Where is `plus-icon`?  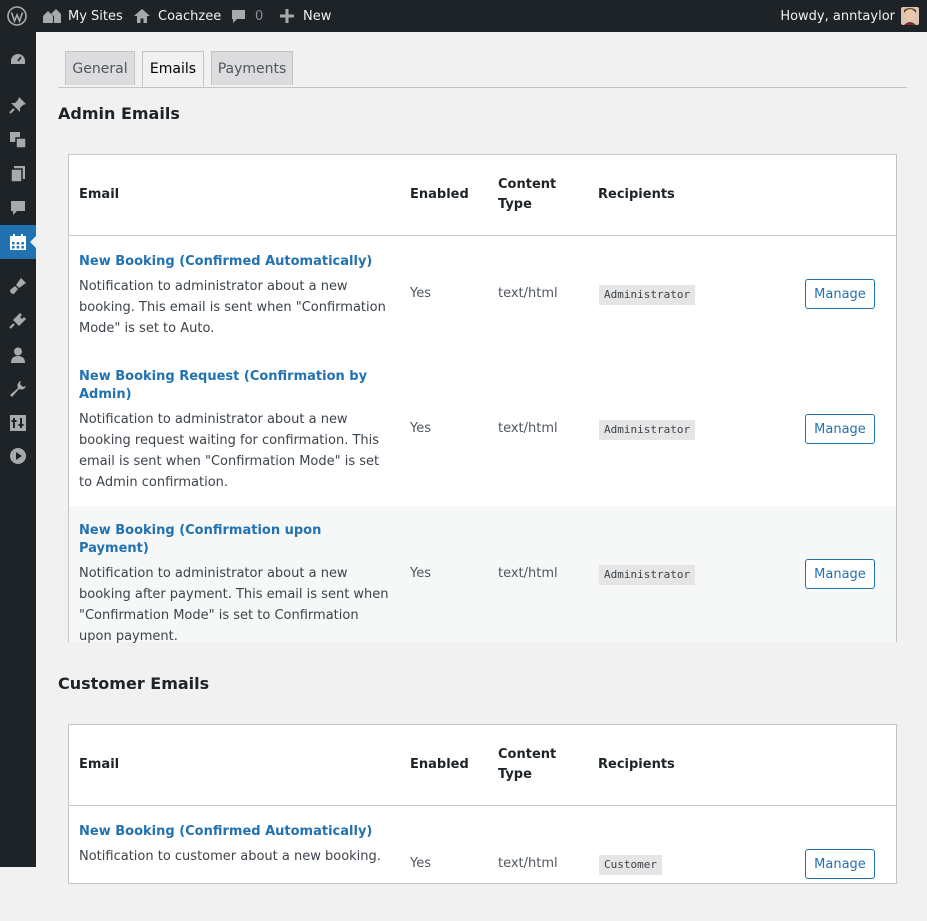
plus-icon is located at coordinates (287, 16).